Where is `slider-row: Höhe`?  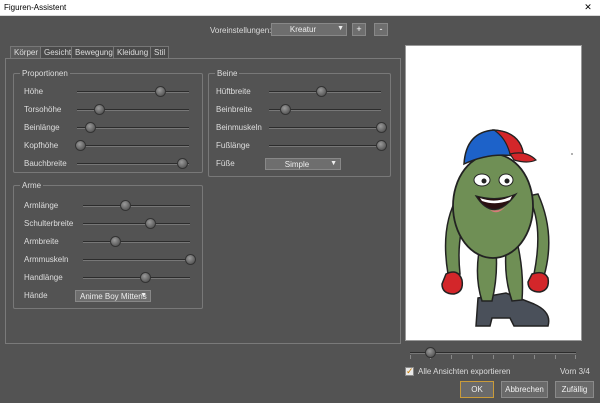 slider-row: Höhe is located at coordinates (111, 92).